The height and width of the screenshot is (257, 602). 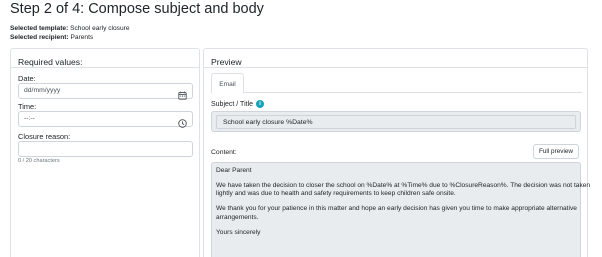 What do you see at coordinates (227, 83) in the screenshot?
I see `tab-email: Email` at bounding box center [227, 83].